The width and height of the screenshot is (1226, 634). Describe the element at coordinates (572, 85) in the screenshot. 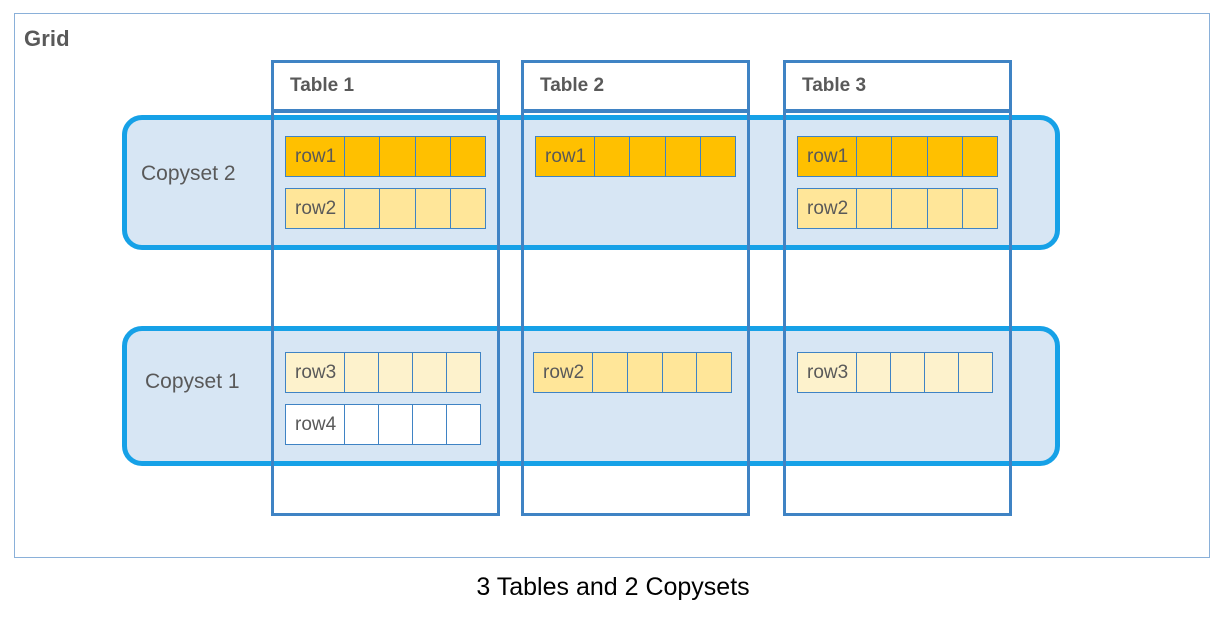

I see `table-header-2-label: Table 2` at that location.